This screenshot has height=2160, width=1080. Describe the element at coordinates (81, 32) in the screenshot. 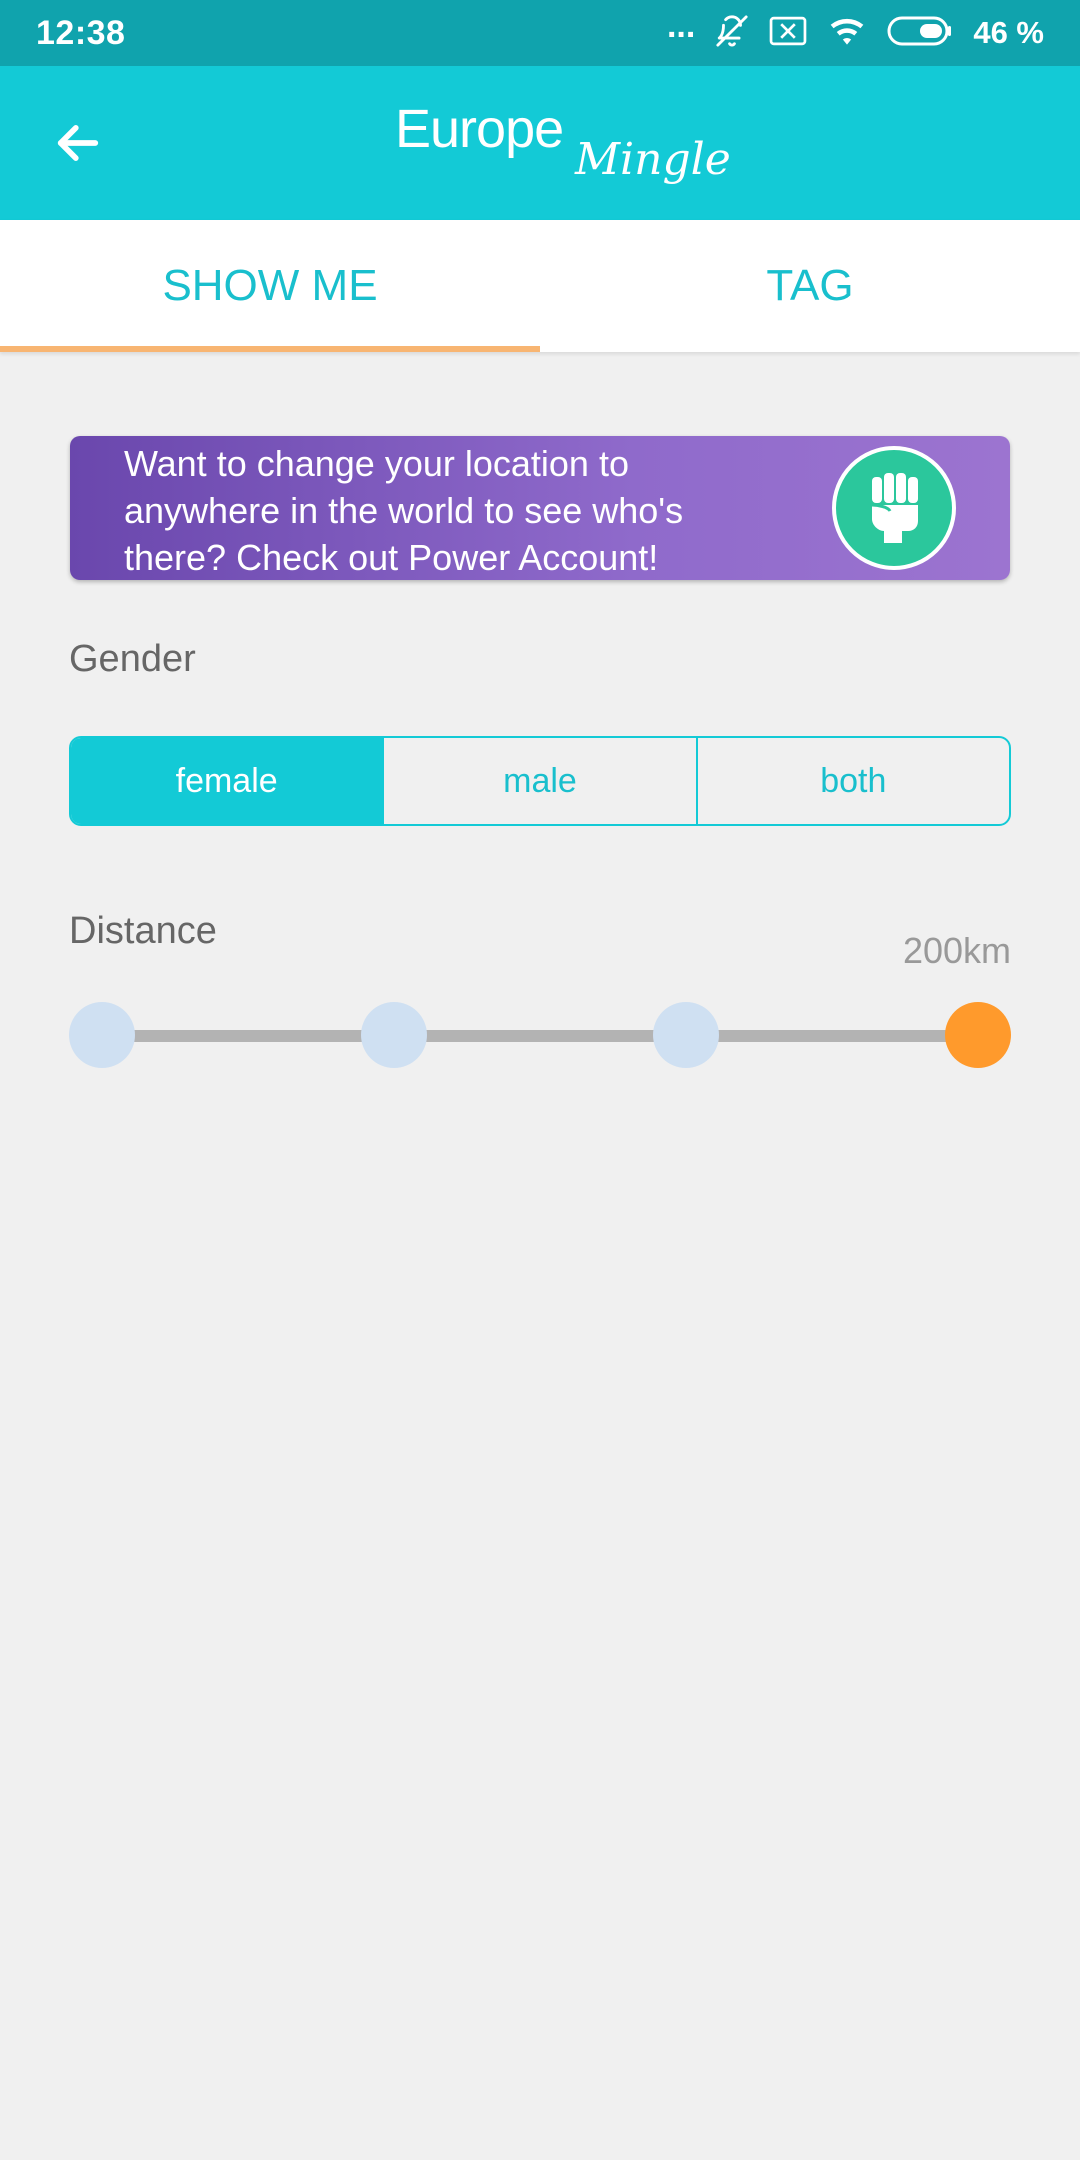

I see `status-time: 12:38` at that location.